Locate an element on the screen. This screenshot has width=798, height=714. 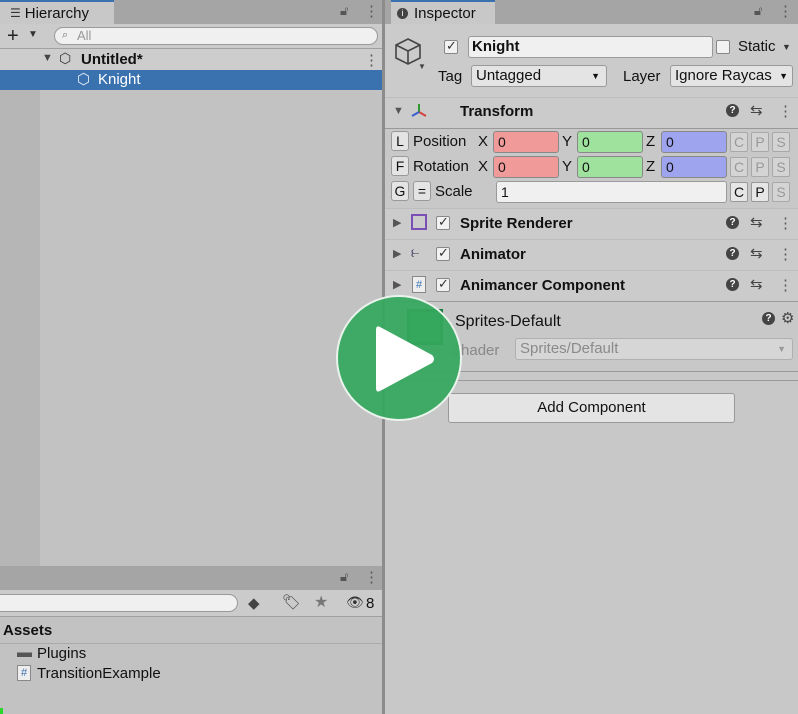
animator-icon: ⥼ is located at coordinates (415, 252).